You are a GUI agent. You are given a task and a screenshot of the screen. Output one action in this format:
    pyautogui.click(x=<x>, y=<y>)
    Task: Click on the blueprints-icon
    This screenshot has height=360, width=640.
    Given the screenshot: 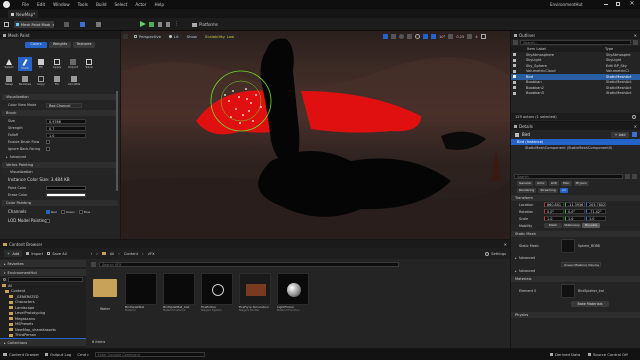 What is the action you would take?
    pyautogui.click(x=82, y=24)
    